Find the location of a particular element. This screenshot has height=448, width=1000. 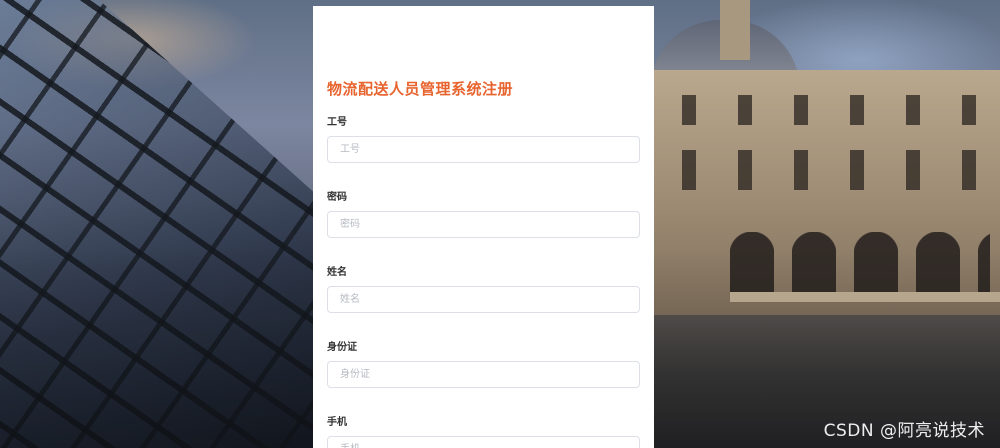

phone-label: 手机 is located at coordinates (337, 422).